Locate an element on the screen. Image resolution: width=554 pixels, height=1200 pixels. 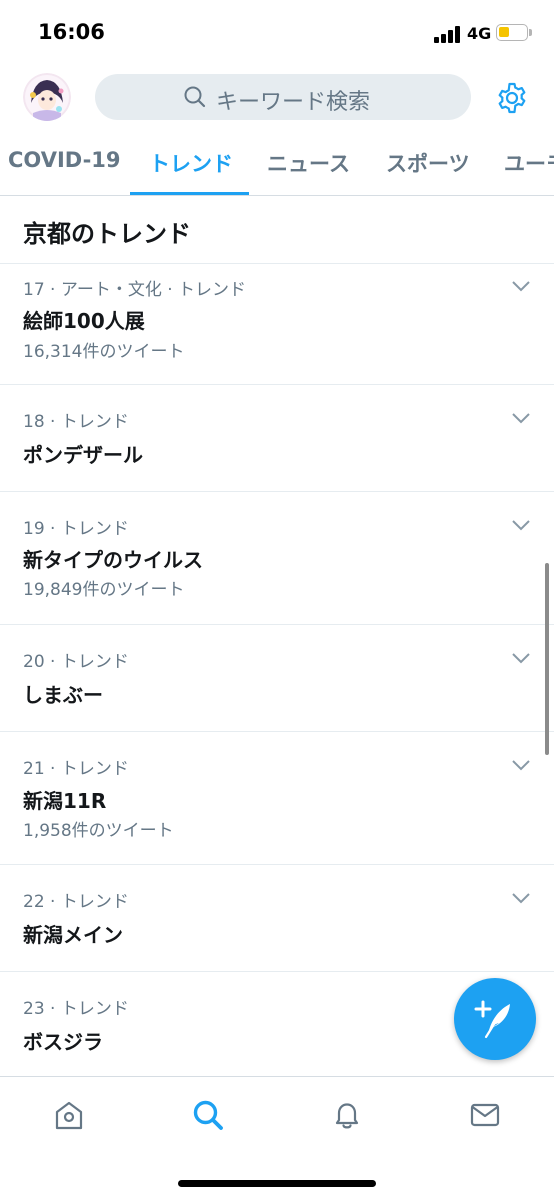
trend-meta: 18 · トレンド is located at coordinates (76, 422).